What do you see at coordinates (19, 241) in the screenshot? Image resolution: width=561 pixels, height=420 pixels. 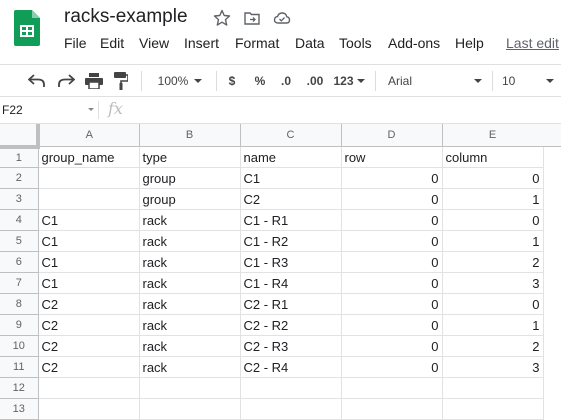 I see `row-header: 5` at bounding box center [19, 241].